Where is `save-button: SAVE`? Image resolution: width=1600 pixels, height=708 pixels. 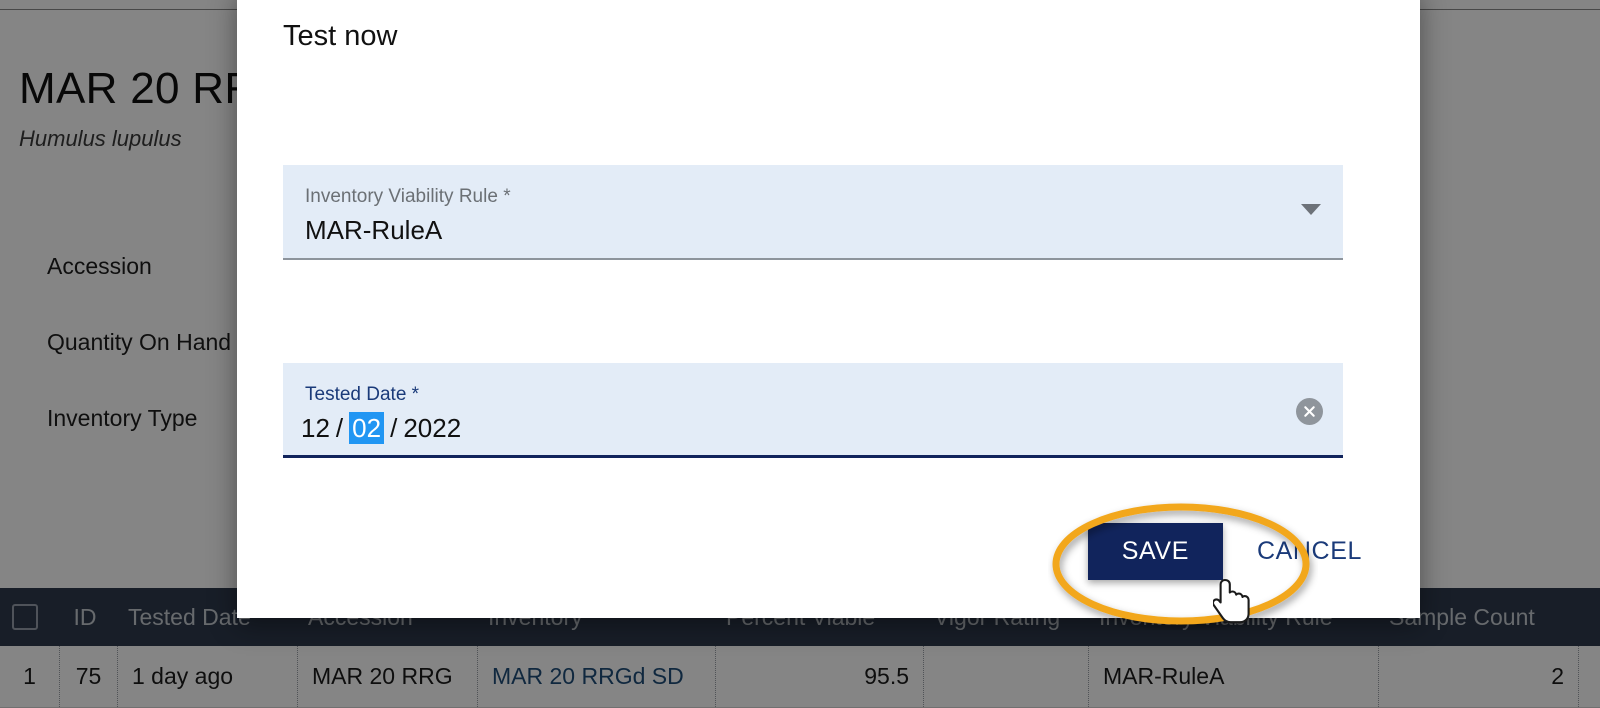
save-button: SAVE is located at coordinates (1155, 551).